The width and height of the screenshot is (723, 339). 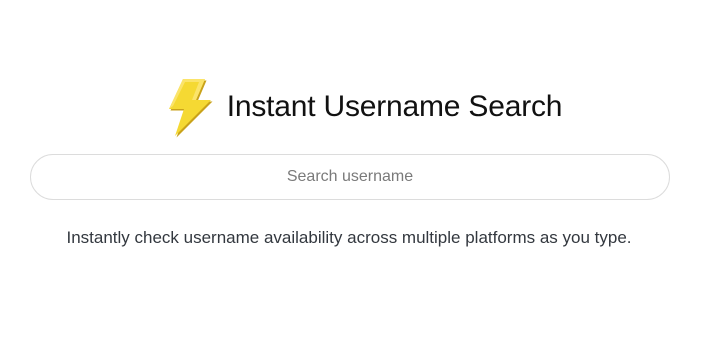 I want to click on lightning-bolt-icon, so click(x=190, y=108).